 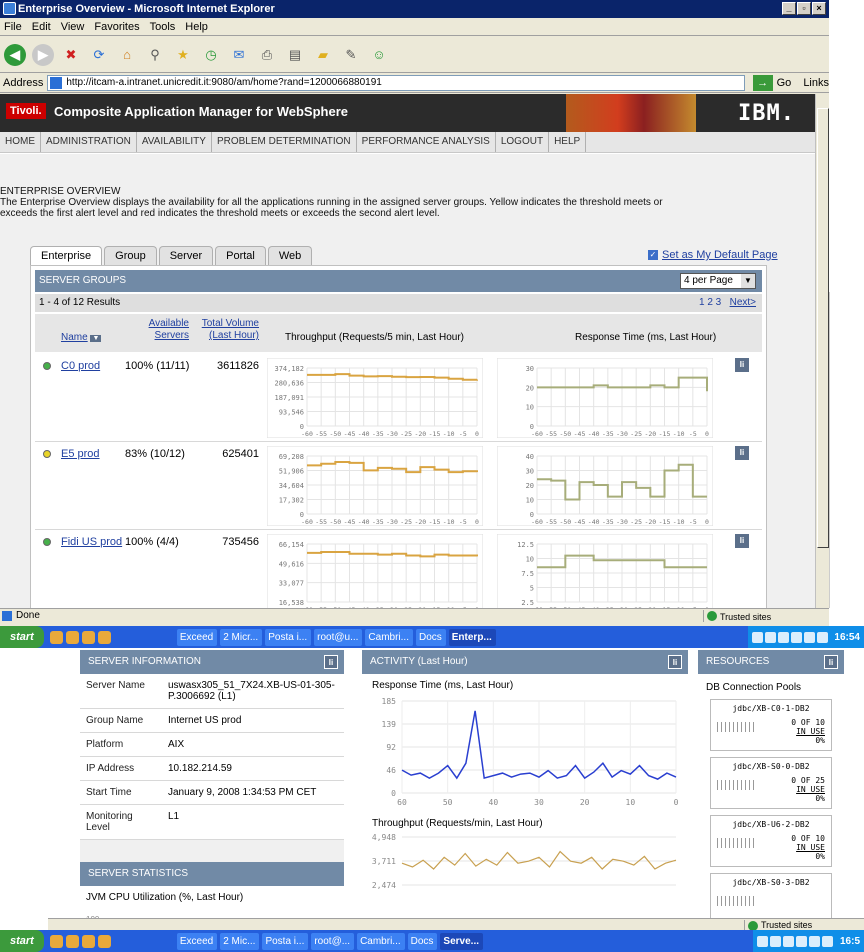 I want to click on mail-icon: ✉, so click(x=239, y=55).